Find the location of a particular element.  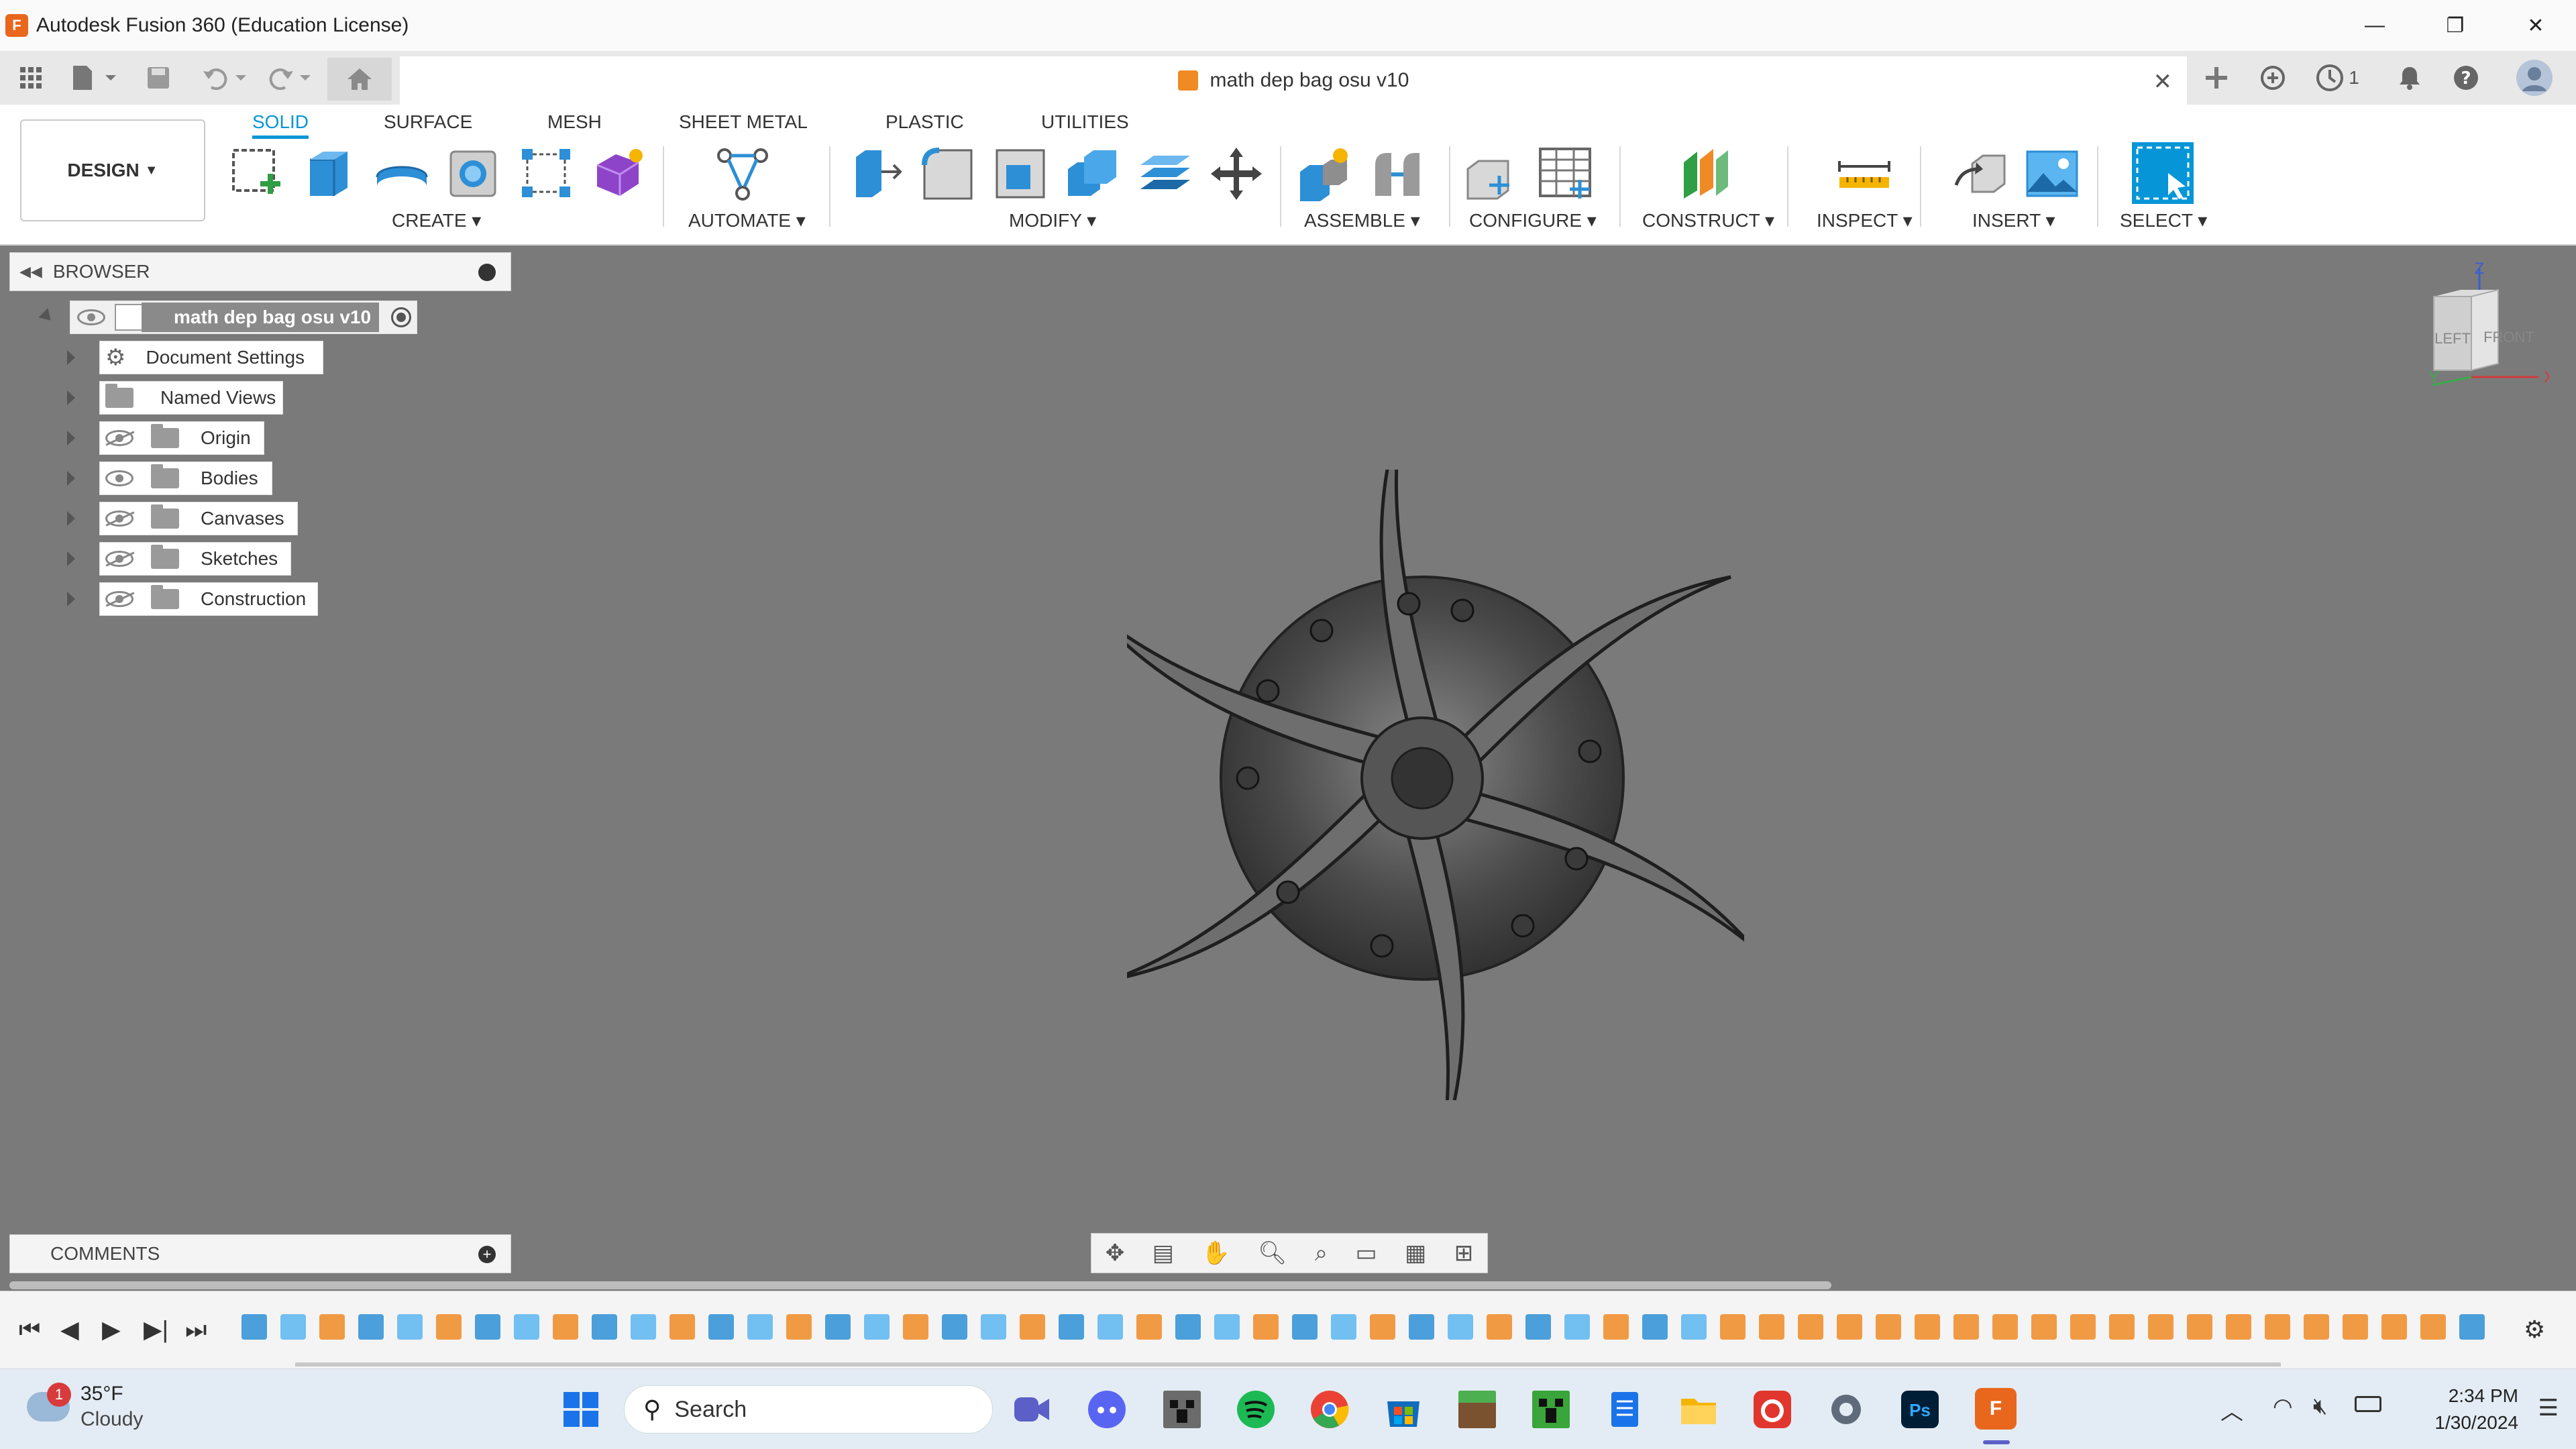

help-icon: ? is located at coordinates (2466, 78).